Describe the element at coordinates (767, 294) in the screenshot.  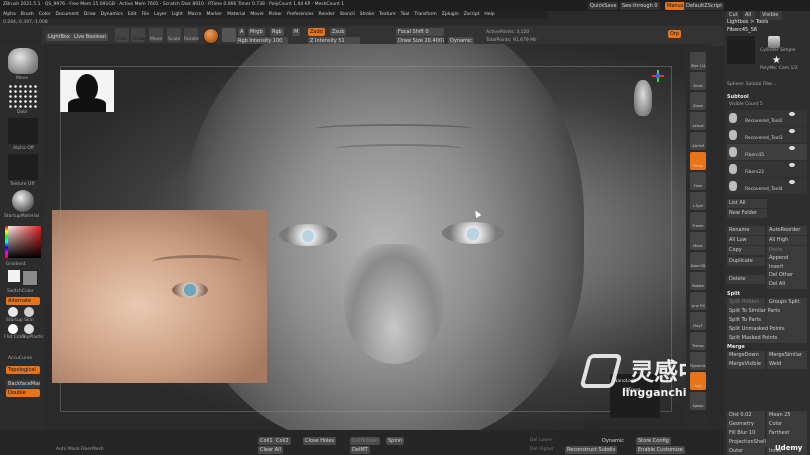
I see `split-section: Split` at that location.